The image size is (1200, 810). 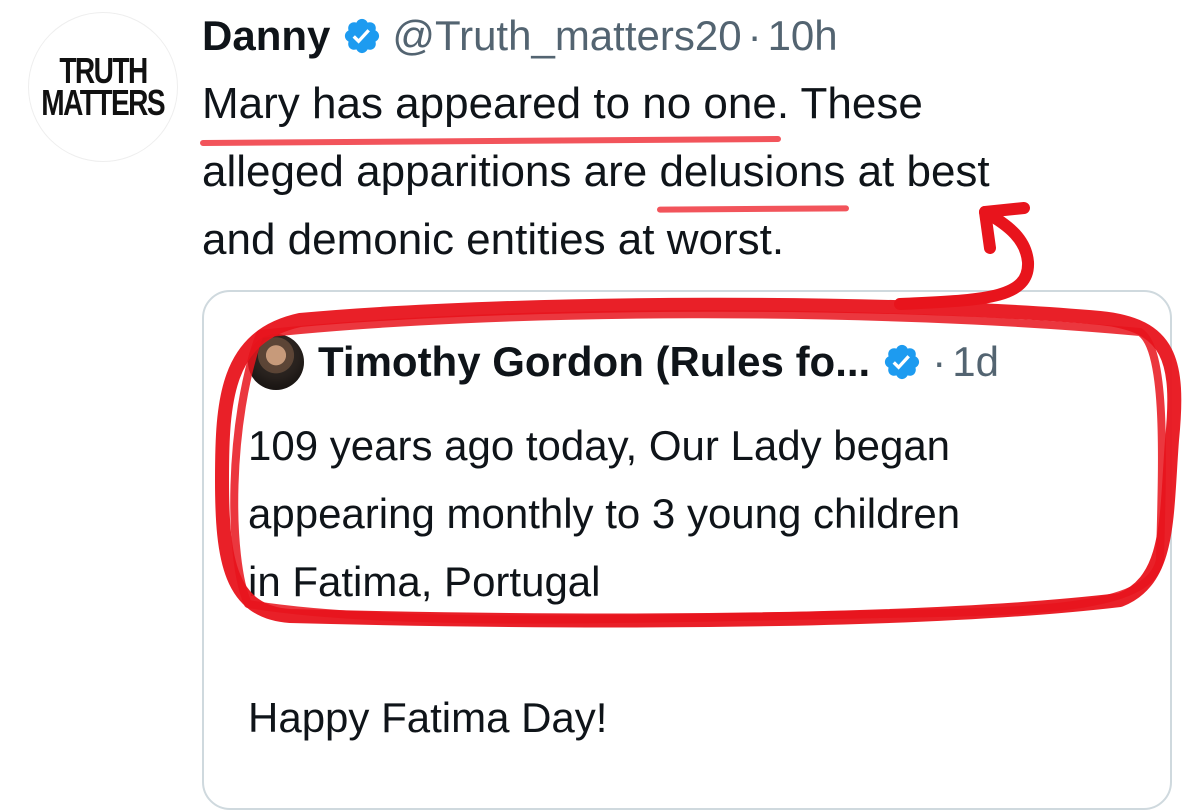 I want to click on quoted-text-spacer, so click(x=698, y=650).